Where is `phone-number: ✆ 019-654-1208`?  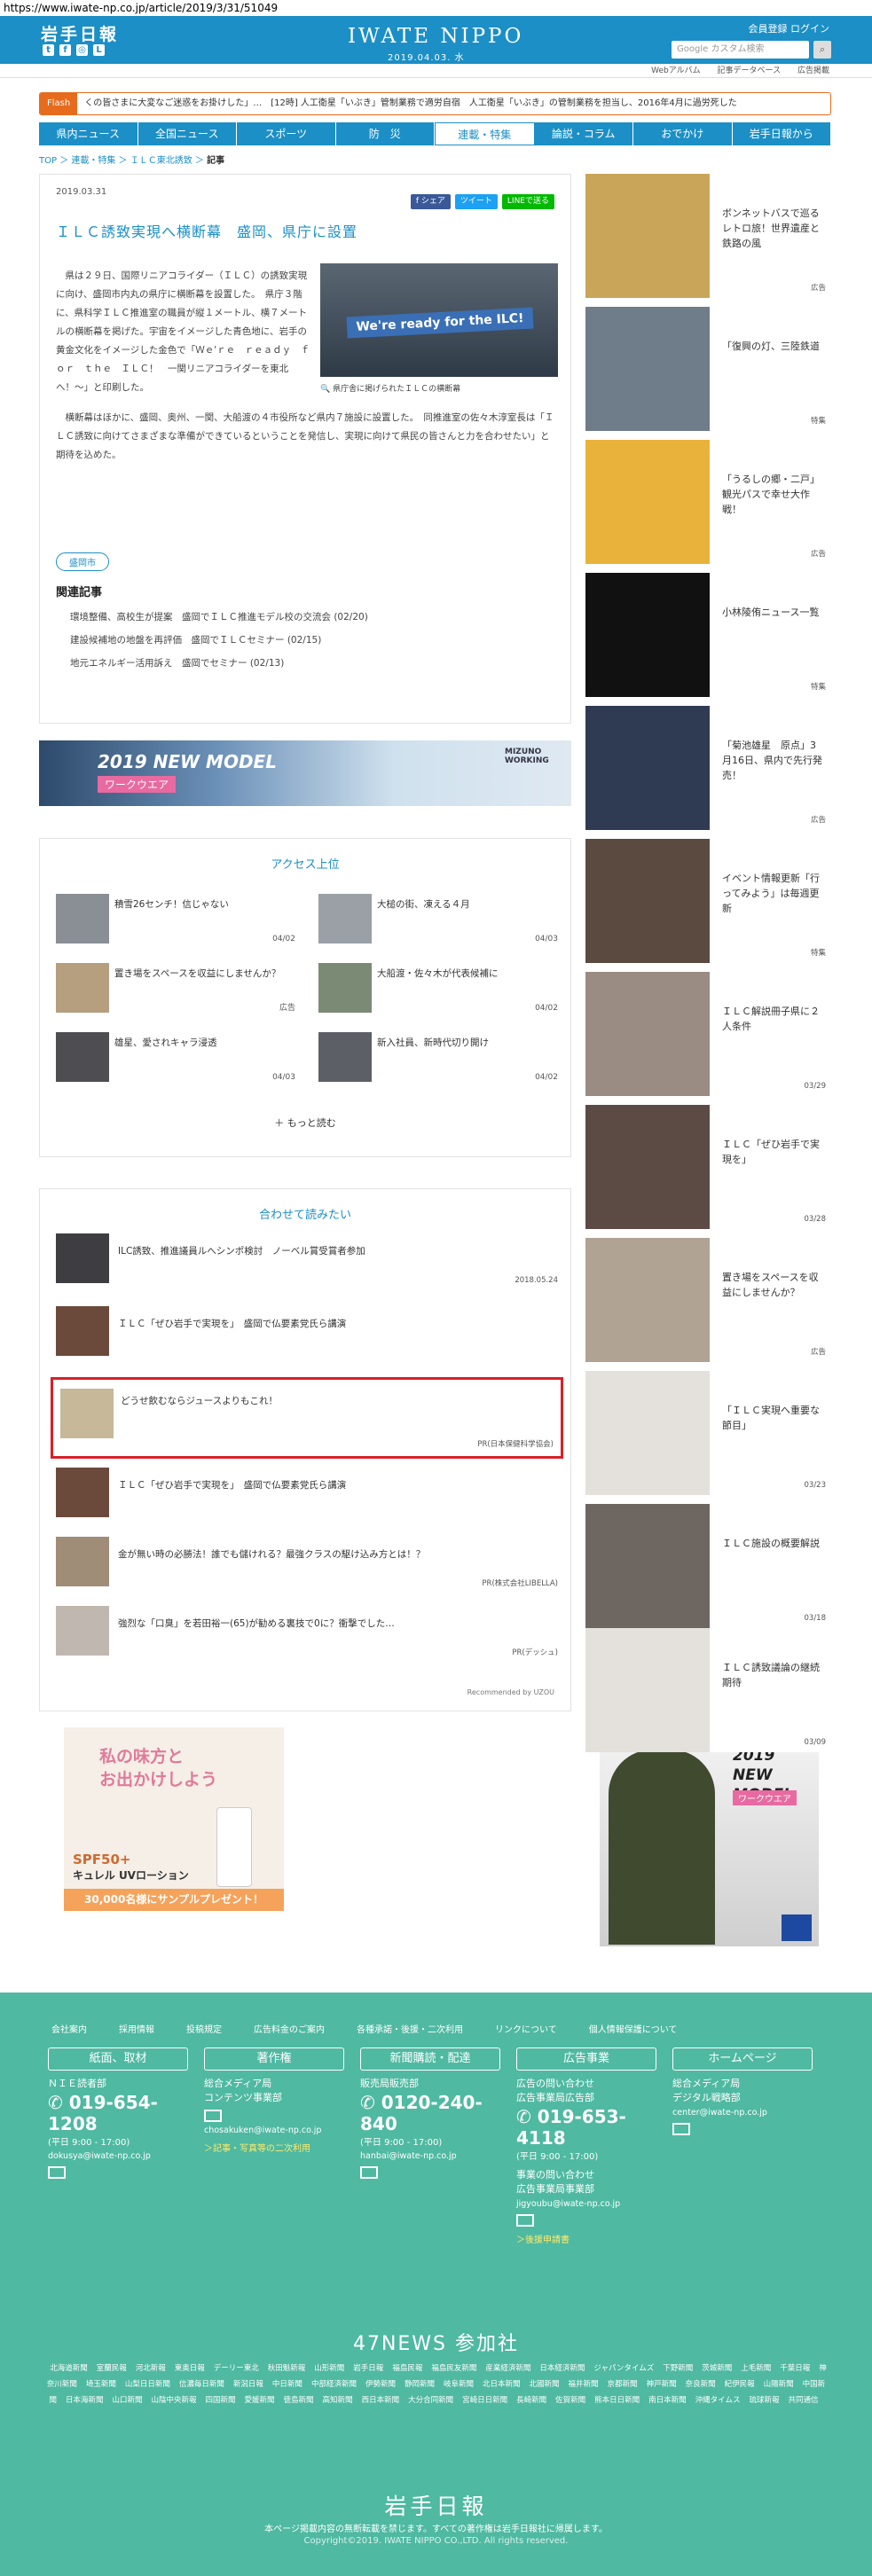
phone-number: ✆ 019-654-1208 is located at coordinates (118, 2113).